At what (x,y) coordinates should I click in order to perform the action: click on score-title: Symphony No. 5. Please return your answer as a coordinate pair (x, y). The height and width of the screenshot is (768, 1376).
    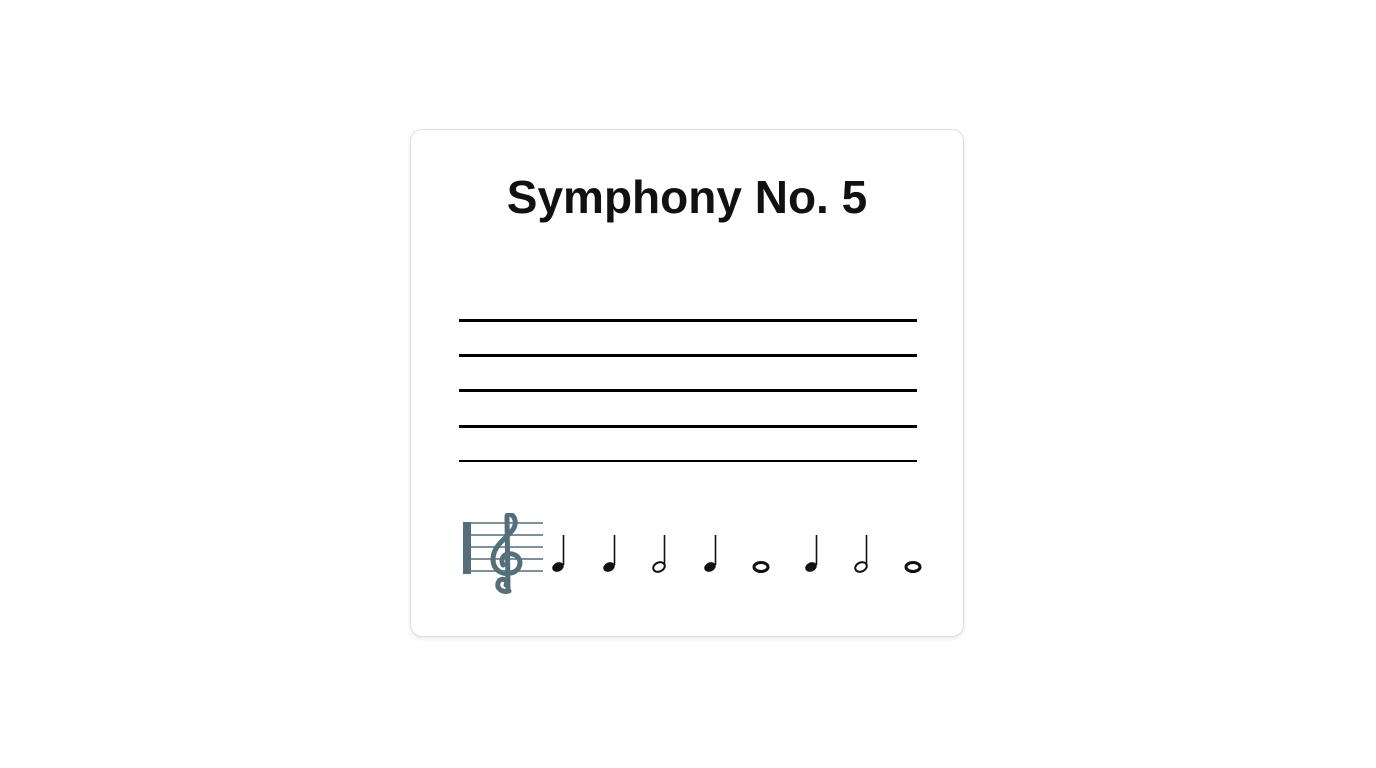
    Looking at the image, I should click on (687, 197).